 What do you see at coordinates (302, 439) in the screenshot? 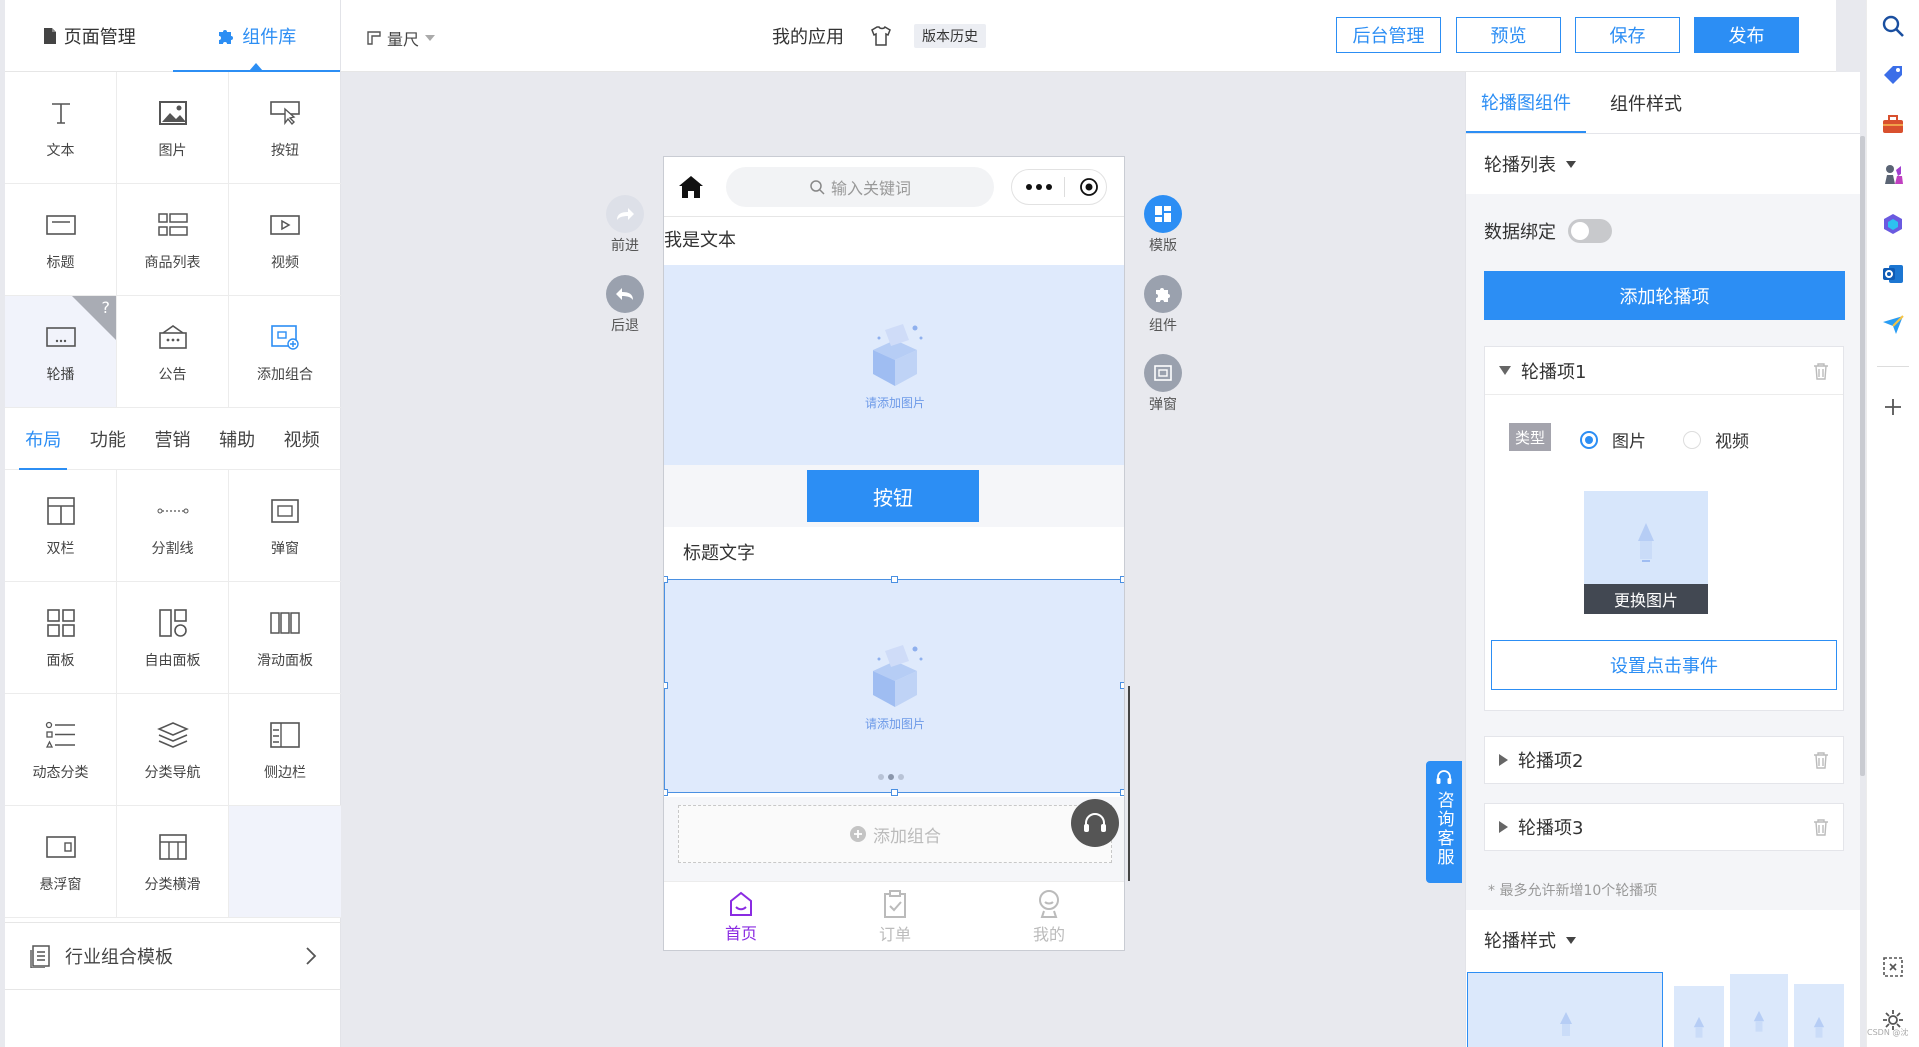
I see `tab-video: 视频` at bounding box center [302, 439].